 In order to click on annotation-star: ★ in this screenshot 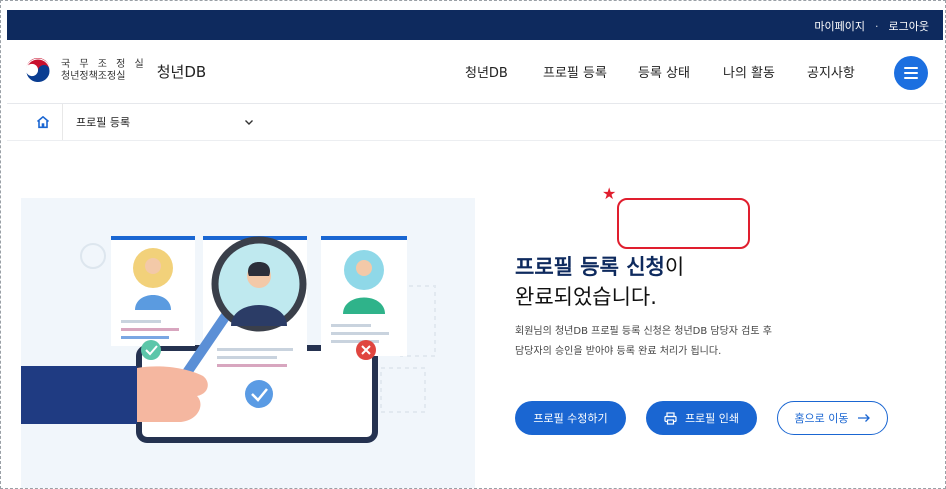, I will do `click(609, 193)`.